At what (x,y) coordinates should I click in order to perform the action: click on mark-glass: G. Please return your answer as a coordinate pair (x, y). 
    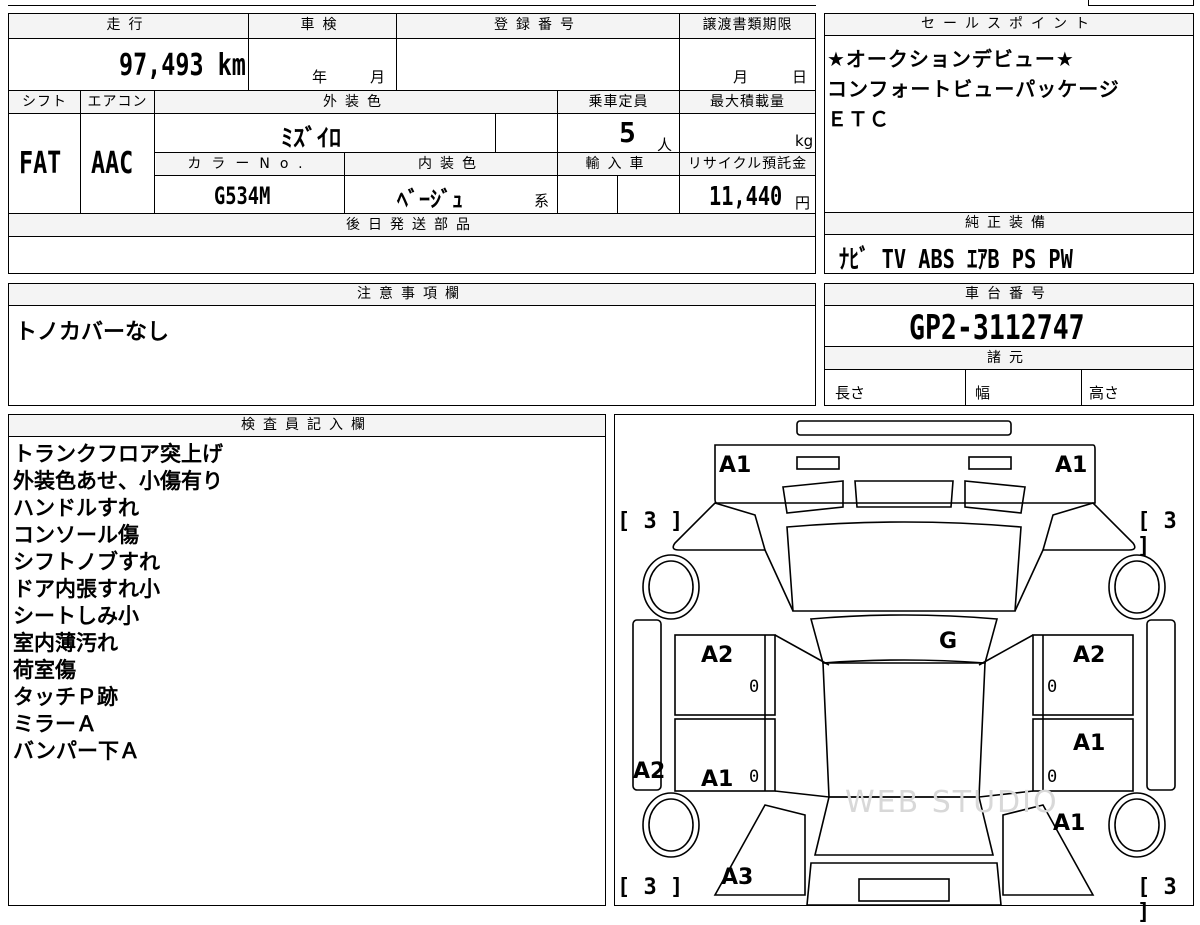
    Looking at the image, I should click on (948, 641).